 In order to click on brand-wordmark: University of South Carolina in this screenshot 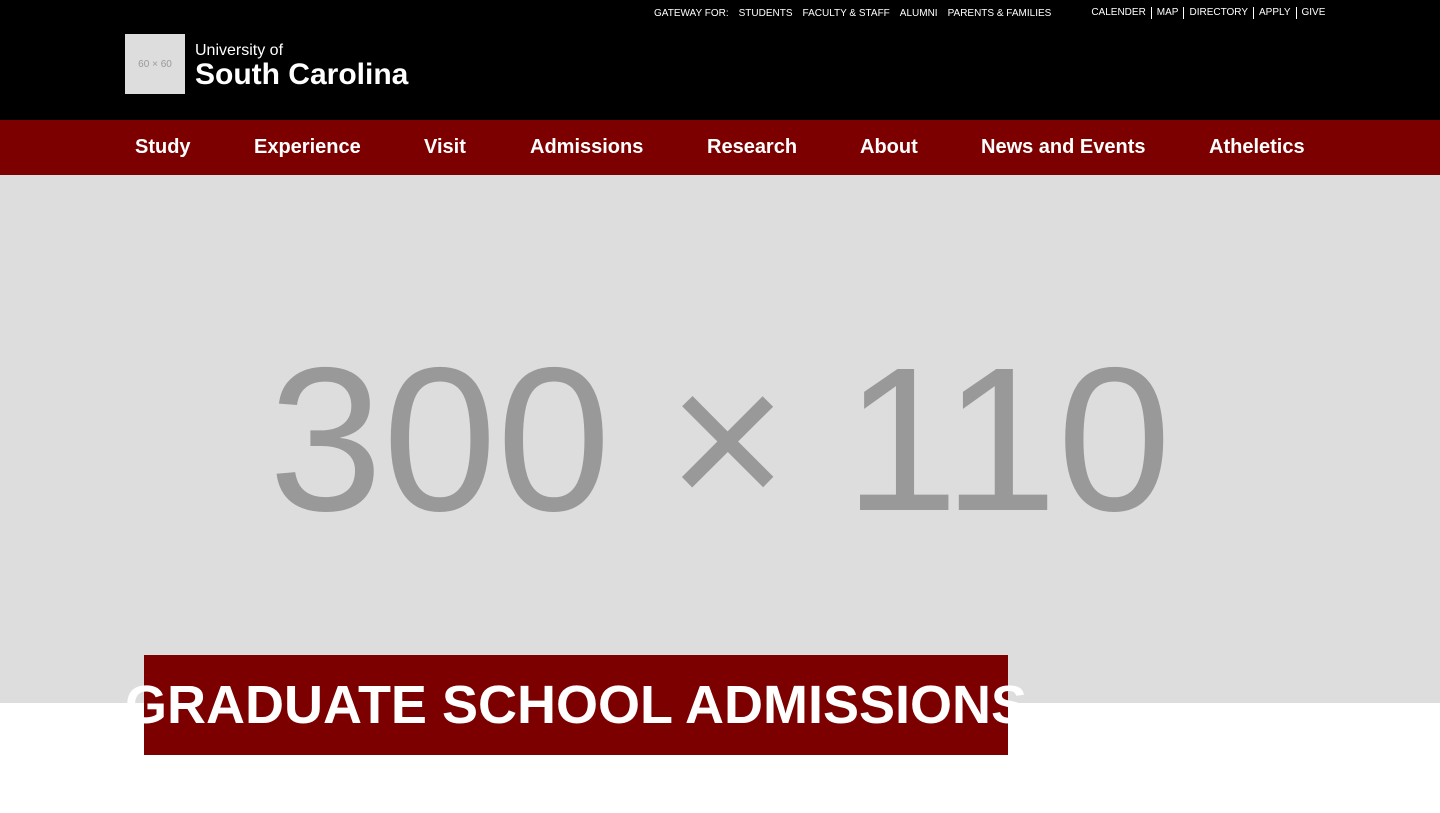, I will do `click(301, 66)`.